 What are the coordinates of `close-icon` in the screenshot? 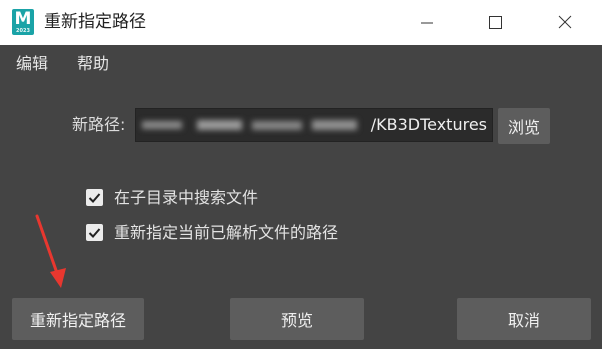 It's located at (565, 22).